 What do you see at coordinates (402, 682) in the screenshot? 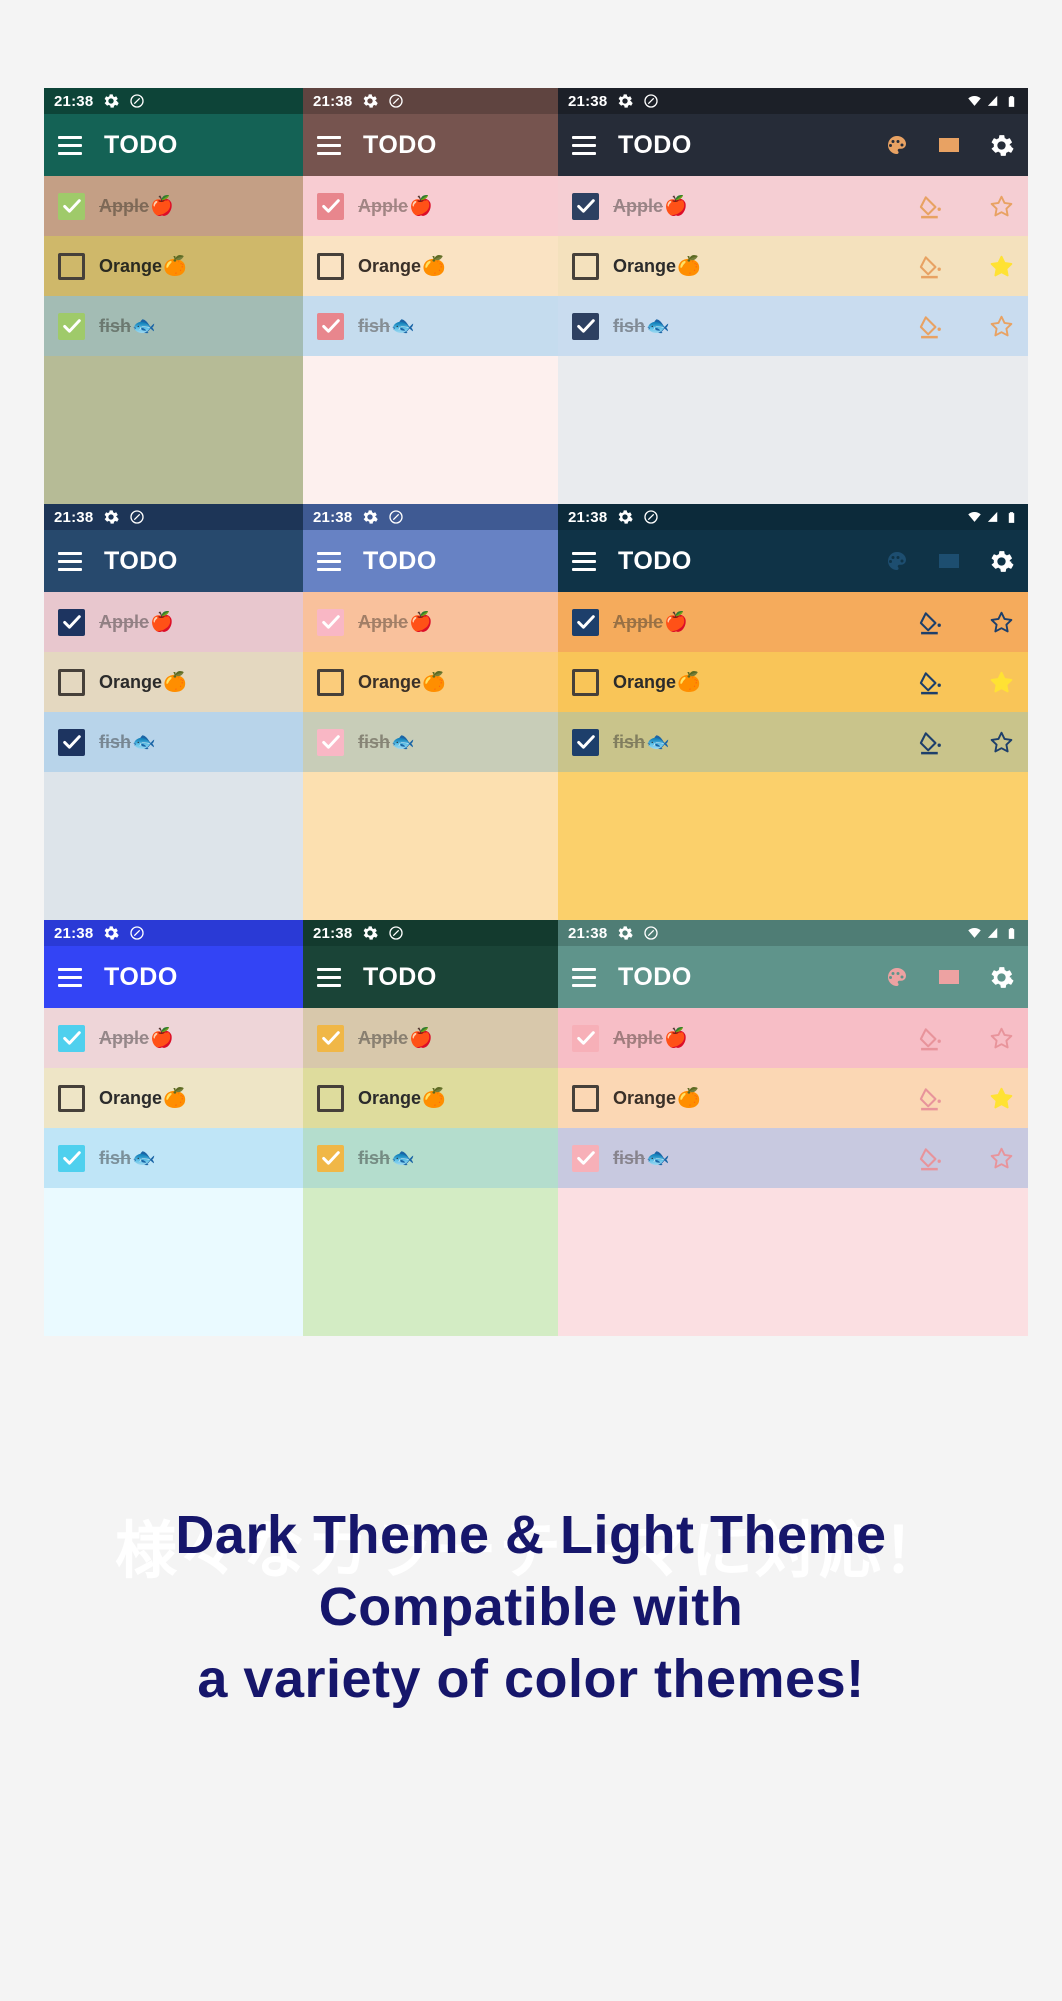
I see `todo-label: Orange 🍊` at bounding box center [402, 682].